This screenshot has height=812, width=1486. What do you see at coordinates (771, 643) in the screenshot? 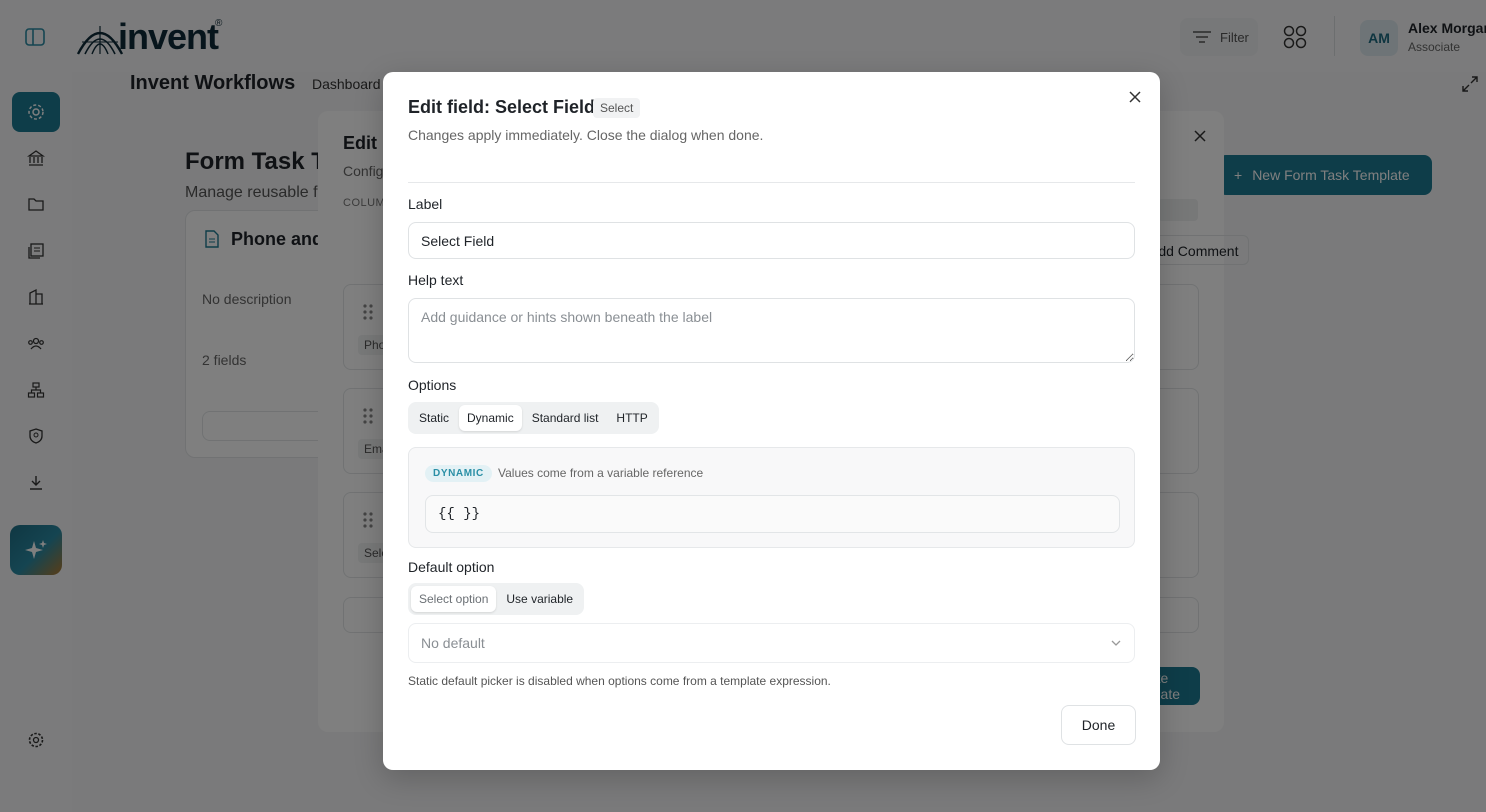
I see `default-option-select: No default` at bounding box center [771, 643].